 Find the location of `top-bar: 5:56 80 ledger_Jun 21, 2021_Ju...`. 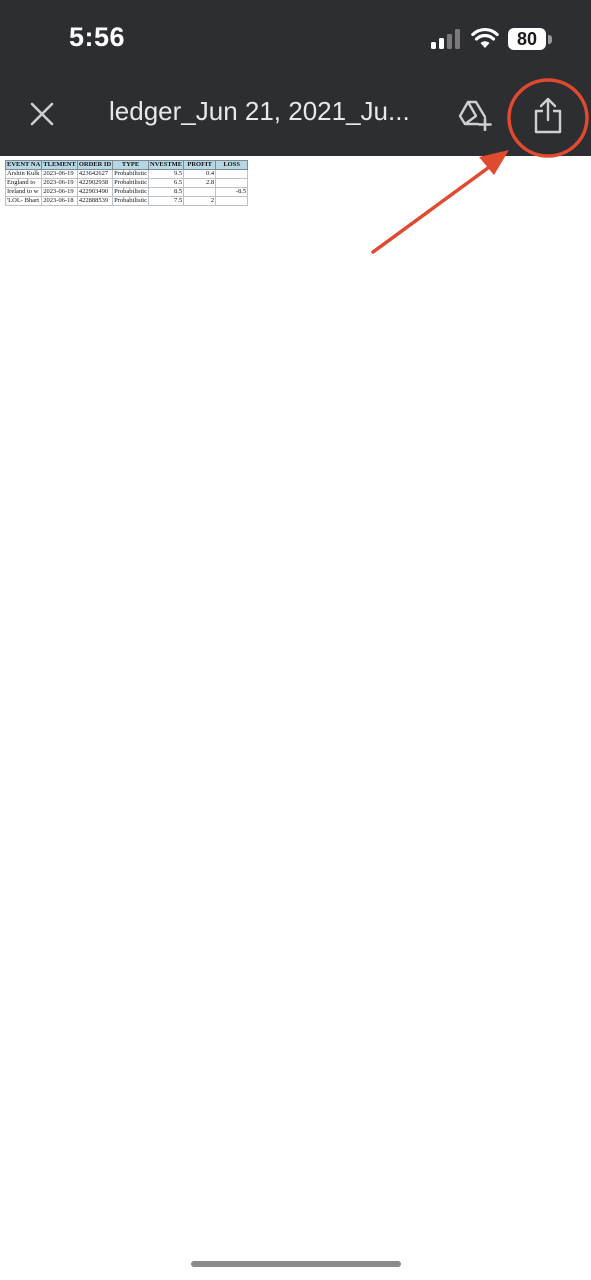

top-bar: 5:56 80 ledger_Jun 21, 2021_Ju... is located at coordinates (295, 78).